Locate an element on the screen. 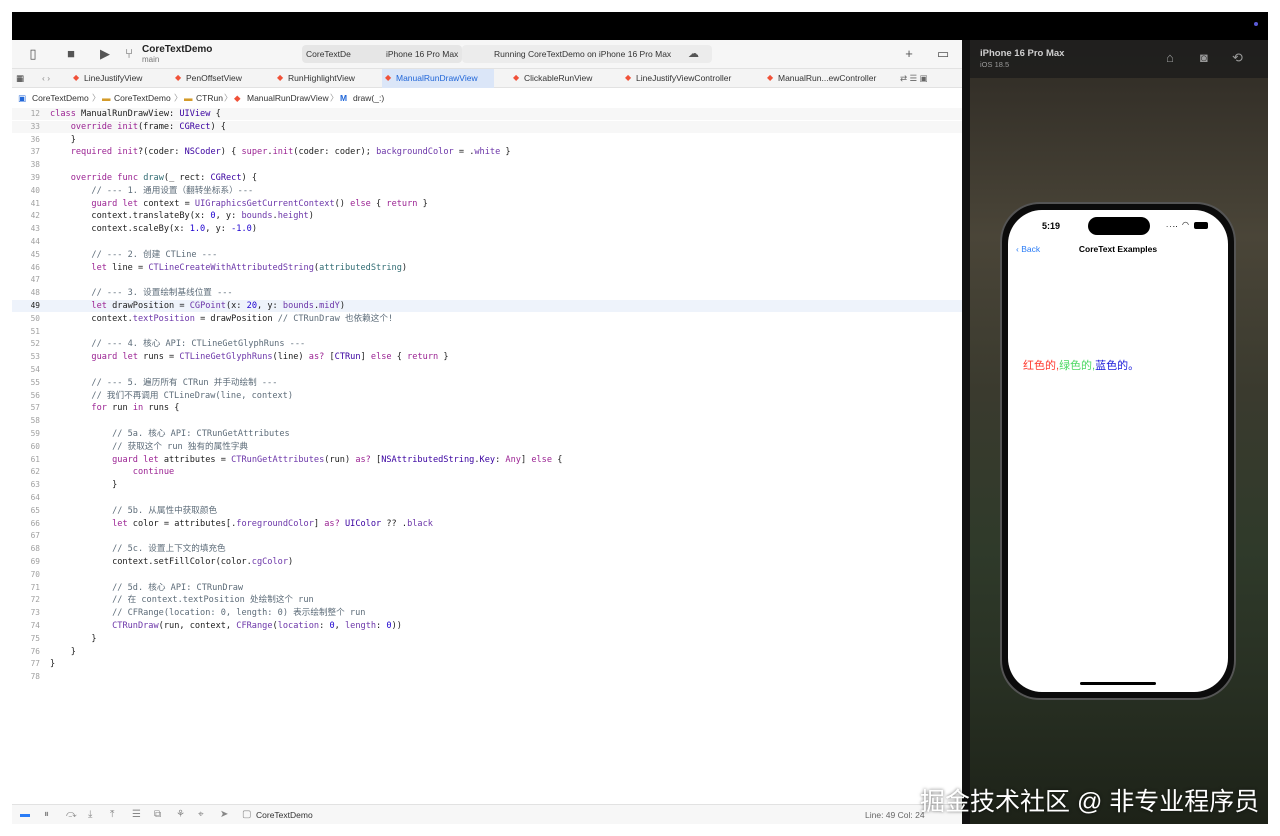 This screenshot has height=836, width=1280. location-arrow-icon: ➤ is located at coordinates (224, 815).